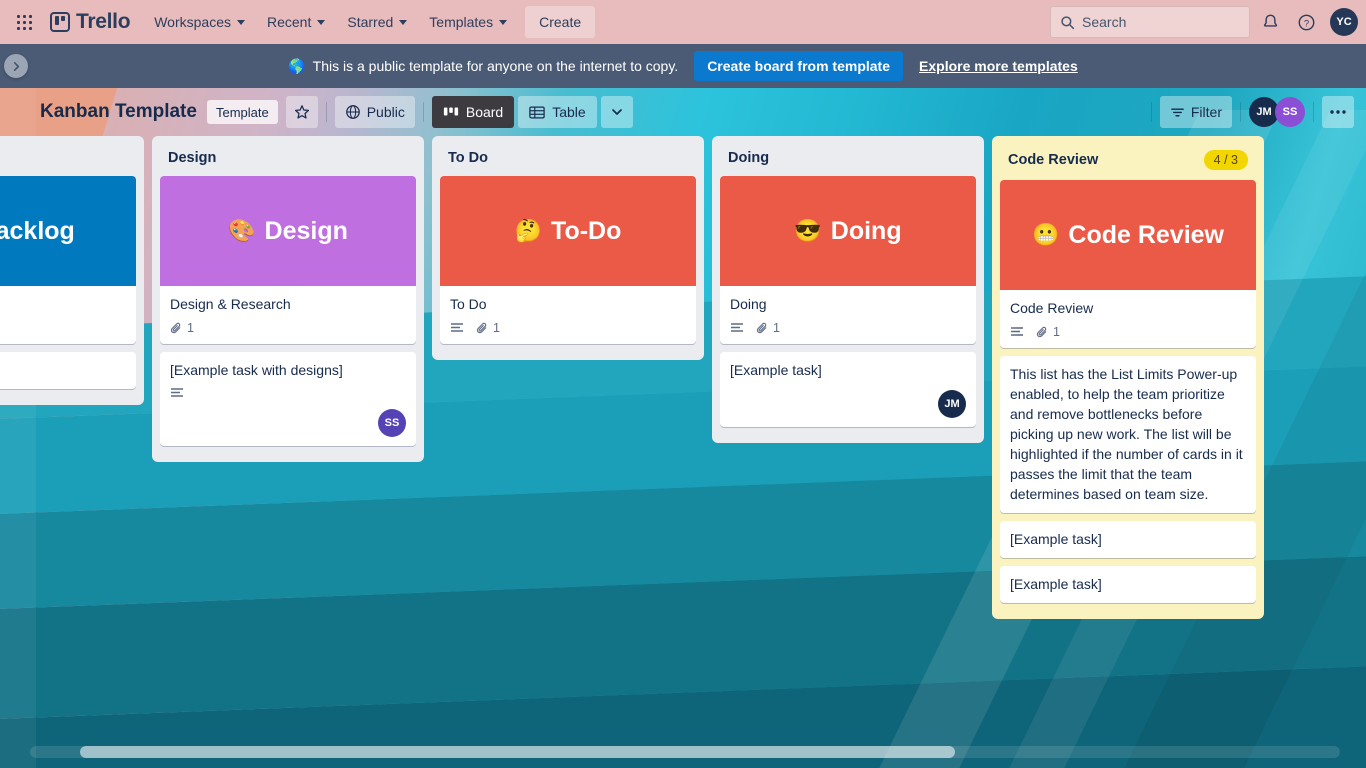 The height and width of the screenshot is (768, 1366). I want to click on sidebar-expand-button, so click(16, 66).